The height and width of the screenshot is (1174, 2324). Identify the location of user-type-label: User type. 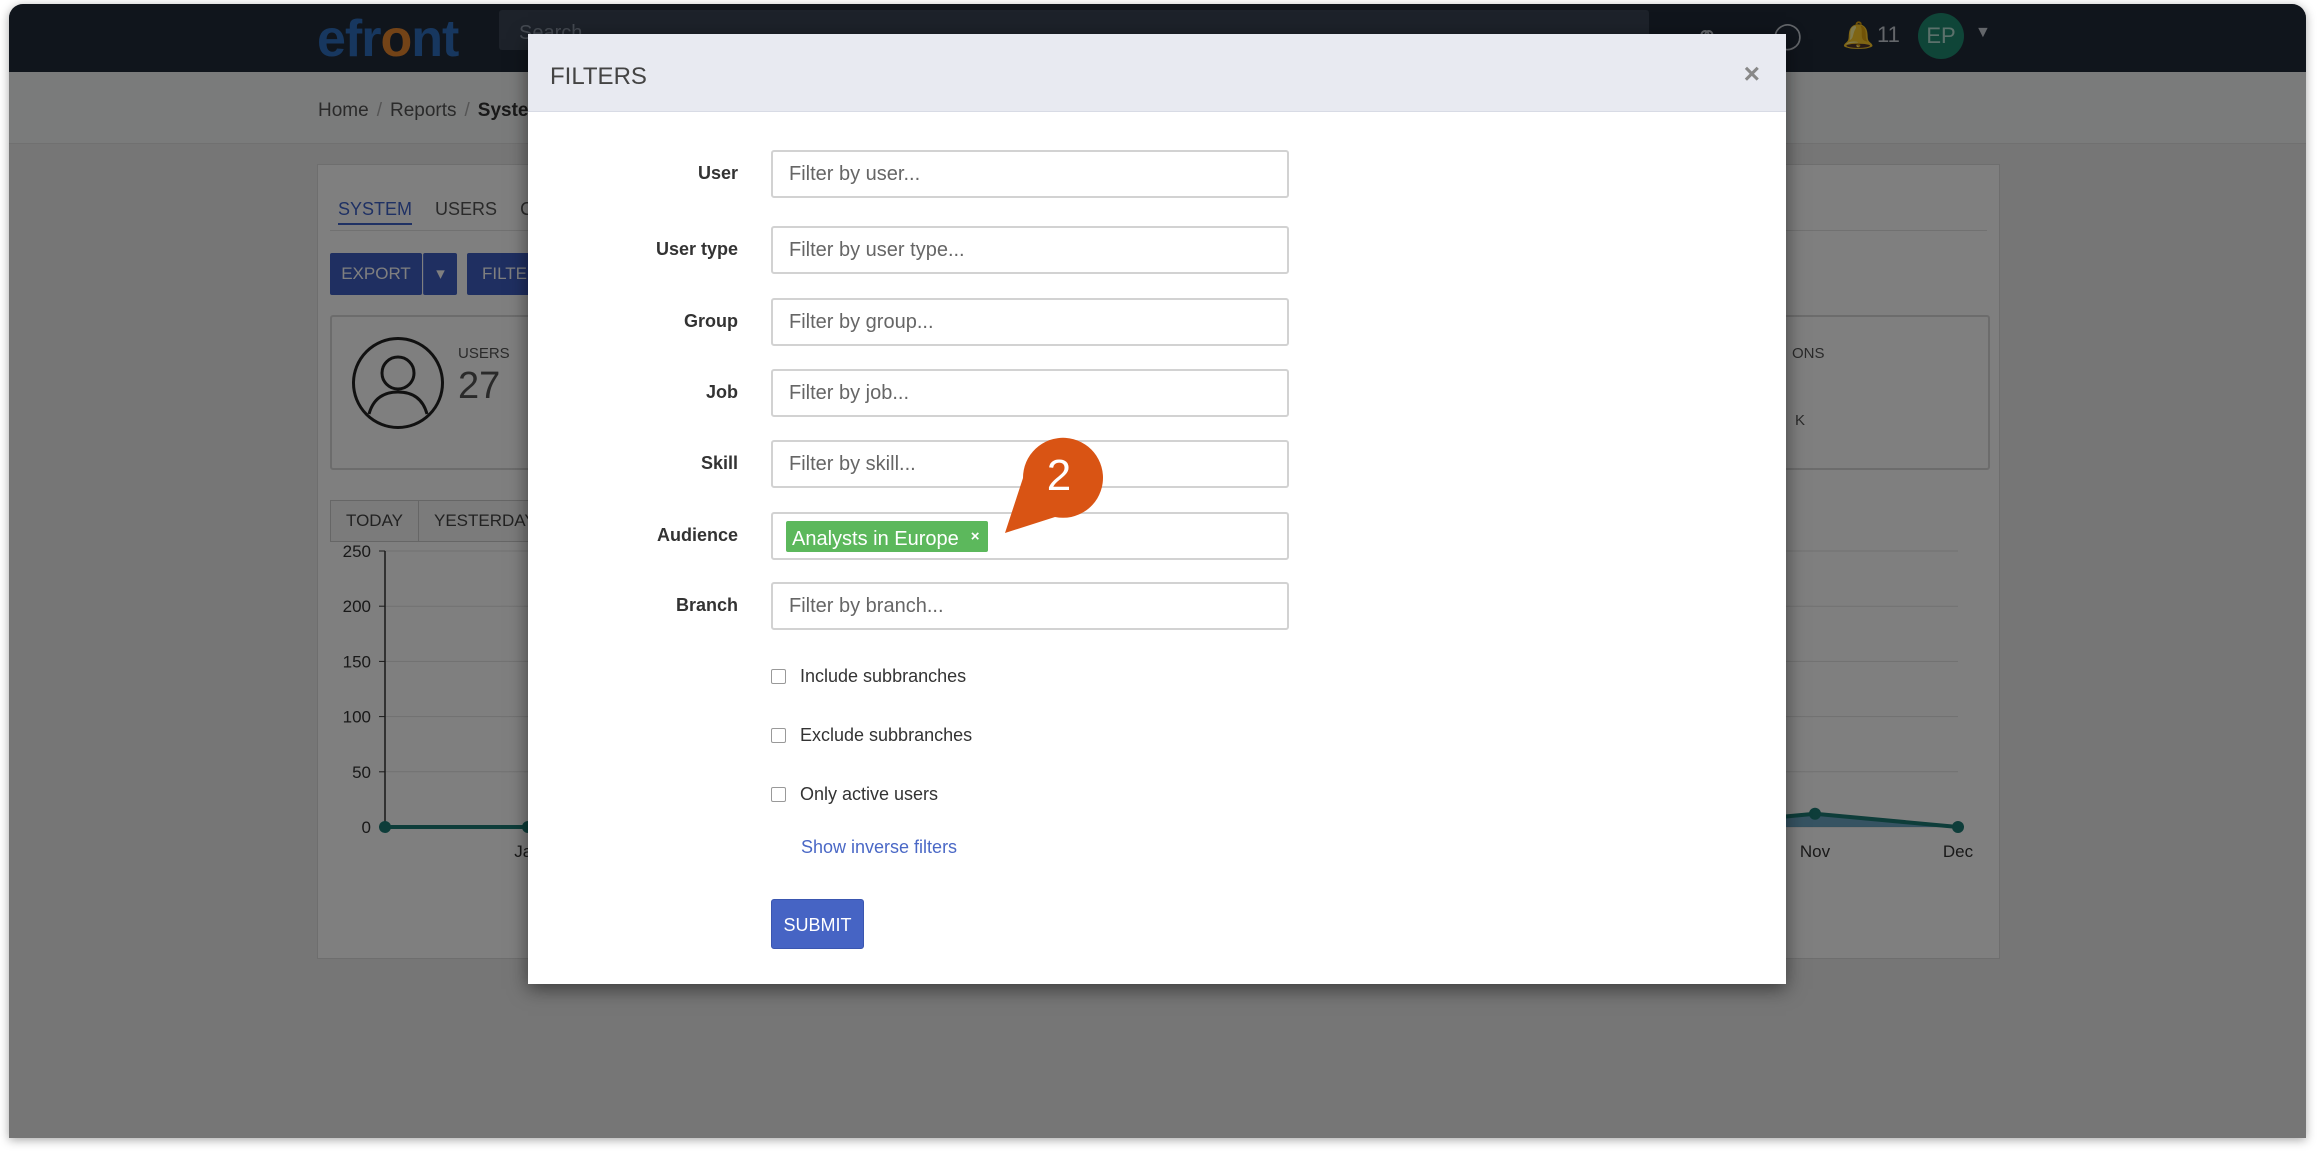
(696, 249).